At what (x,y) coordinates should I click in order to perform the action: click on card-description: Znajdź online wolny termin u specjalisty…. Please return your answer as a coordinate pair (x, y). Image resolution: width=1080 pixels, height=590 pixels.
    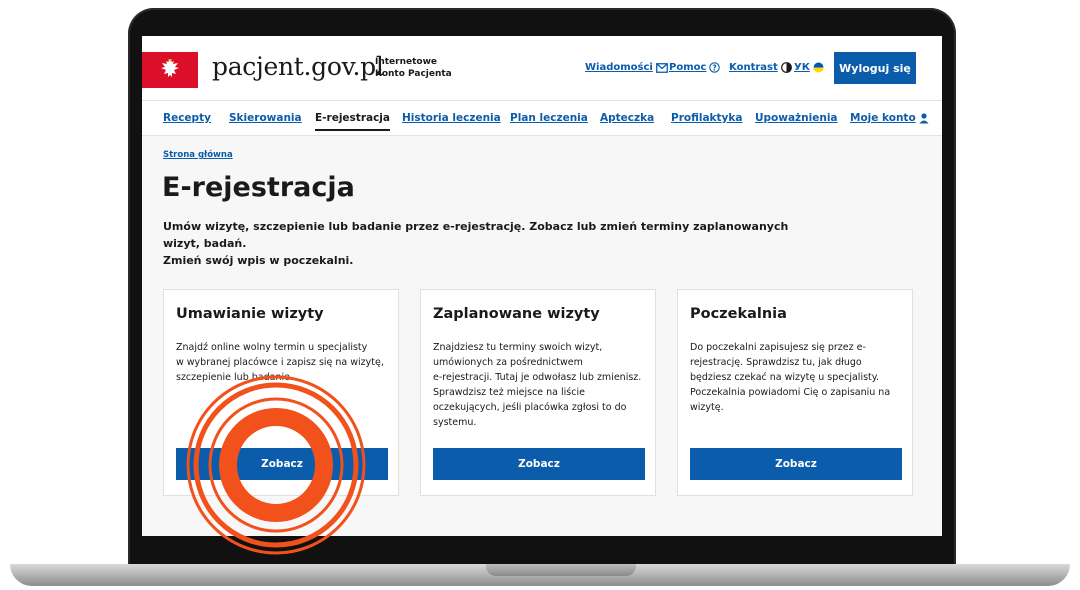
    Looking at the image, I should click on (283, 362).